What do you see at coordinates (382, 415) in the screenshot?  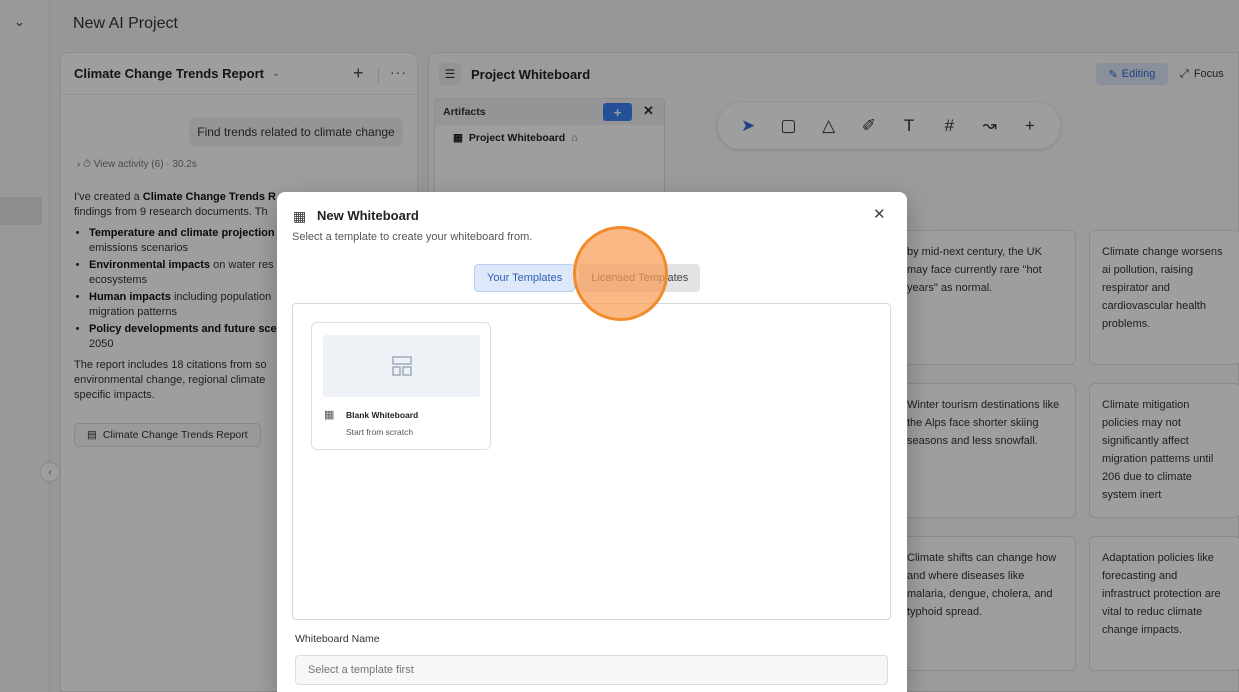 I see `template-name: Blank Whiteboard` at bounding box center [382, 415].